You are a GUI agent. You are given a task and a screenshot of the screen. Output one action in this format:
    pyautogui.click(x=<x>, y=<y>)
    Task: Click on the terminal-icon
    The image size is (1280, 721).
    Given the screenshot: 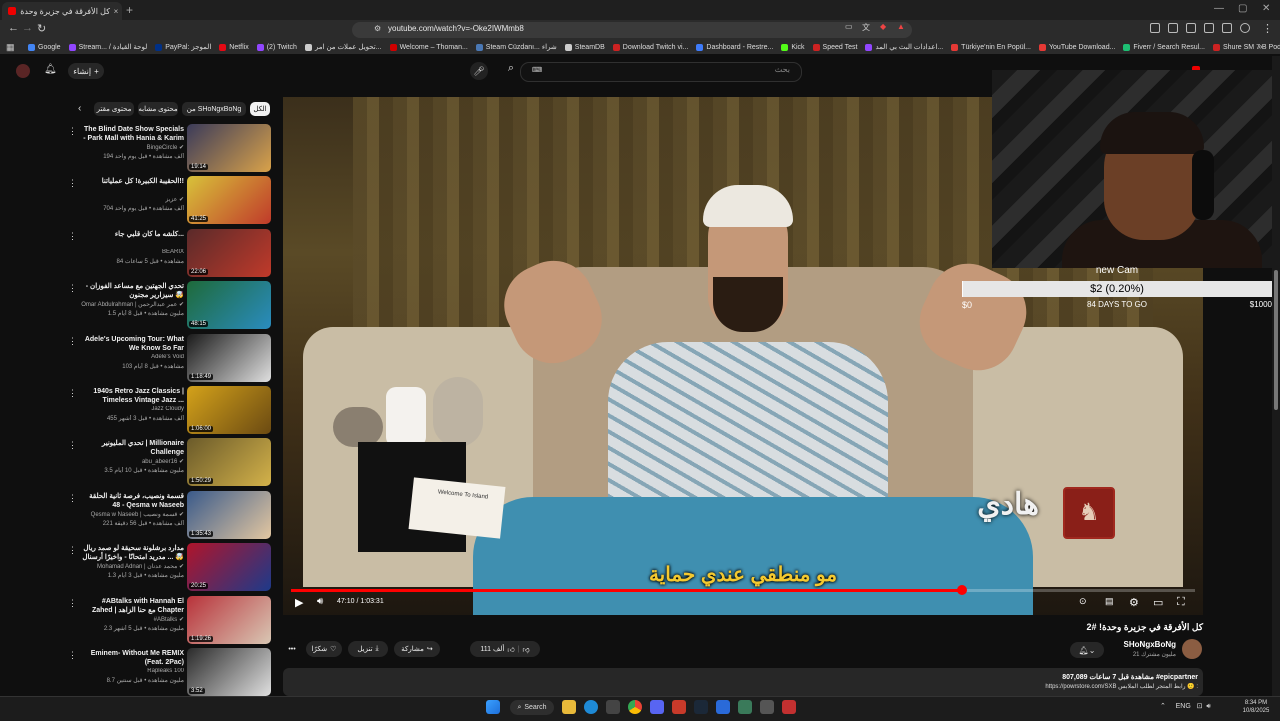 What is the action you would take?
    pyautogui.click(x=767, y=707)
    